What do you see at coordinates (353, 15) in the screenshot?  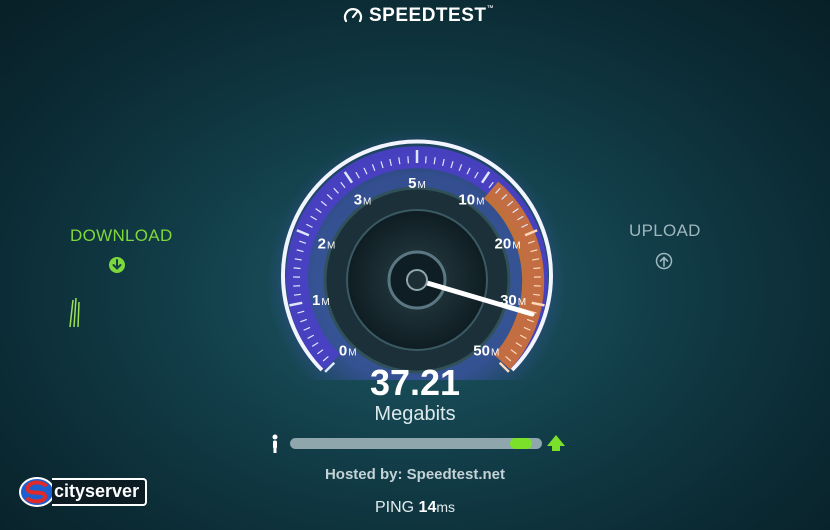 I see `speedometer-logo-icon` at bounding box center [353, 15].